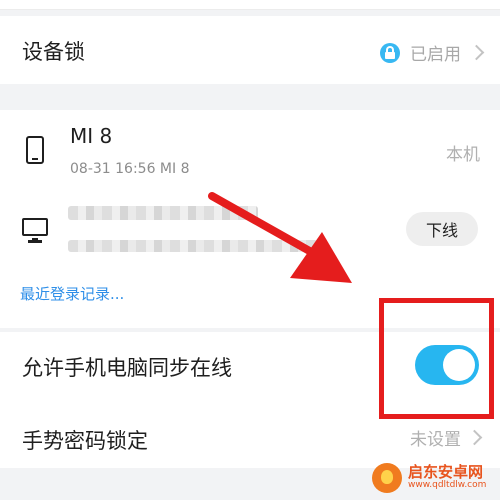 Image resolution: width=500 pixels, height=500 pixels. What do you see at coordinates (280, 237) in the screenshot?
I see `annotation-arrow` at bounding box center [280, 237].